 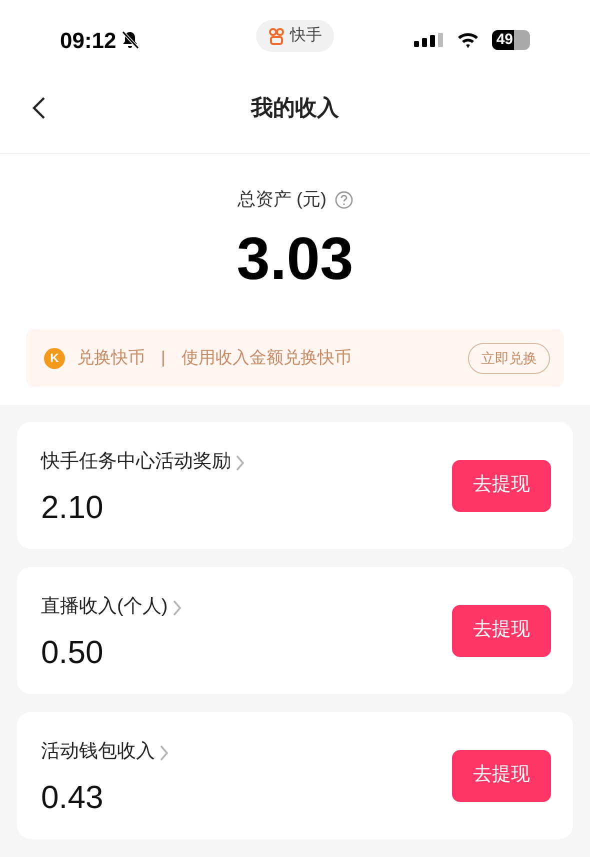 What do you see at coordinates (98, 752) in the screenshot?
I see `income-title: 活动钱包收入` at bounding box center [98, 752].